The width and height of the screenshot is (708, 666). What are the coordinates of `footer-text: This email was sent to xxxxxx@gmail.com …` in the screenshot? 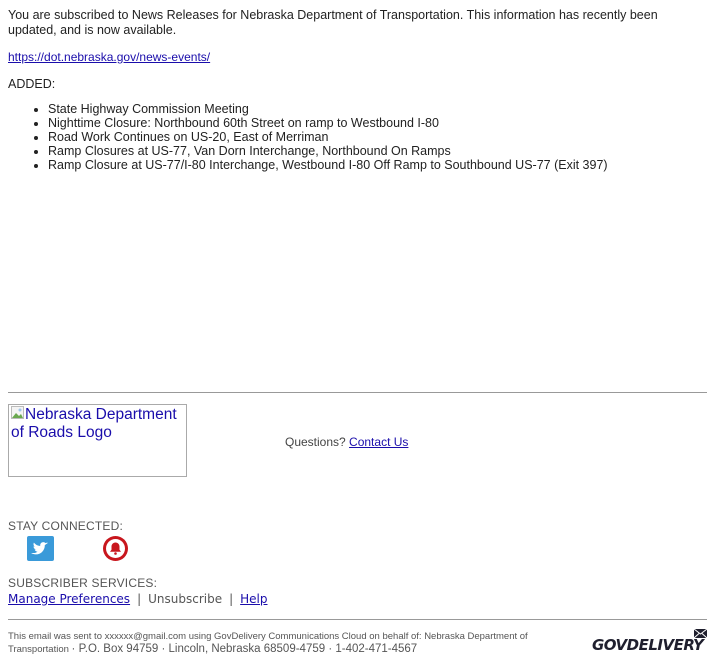 It's located at (288, 643).